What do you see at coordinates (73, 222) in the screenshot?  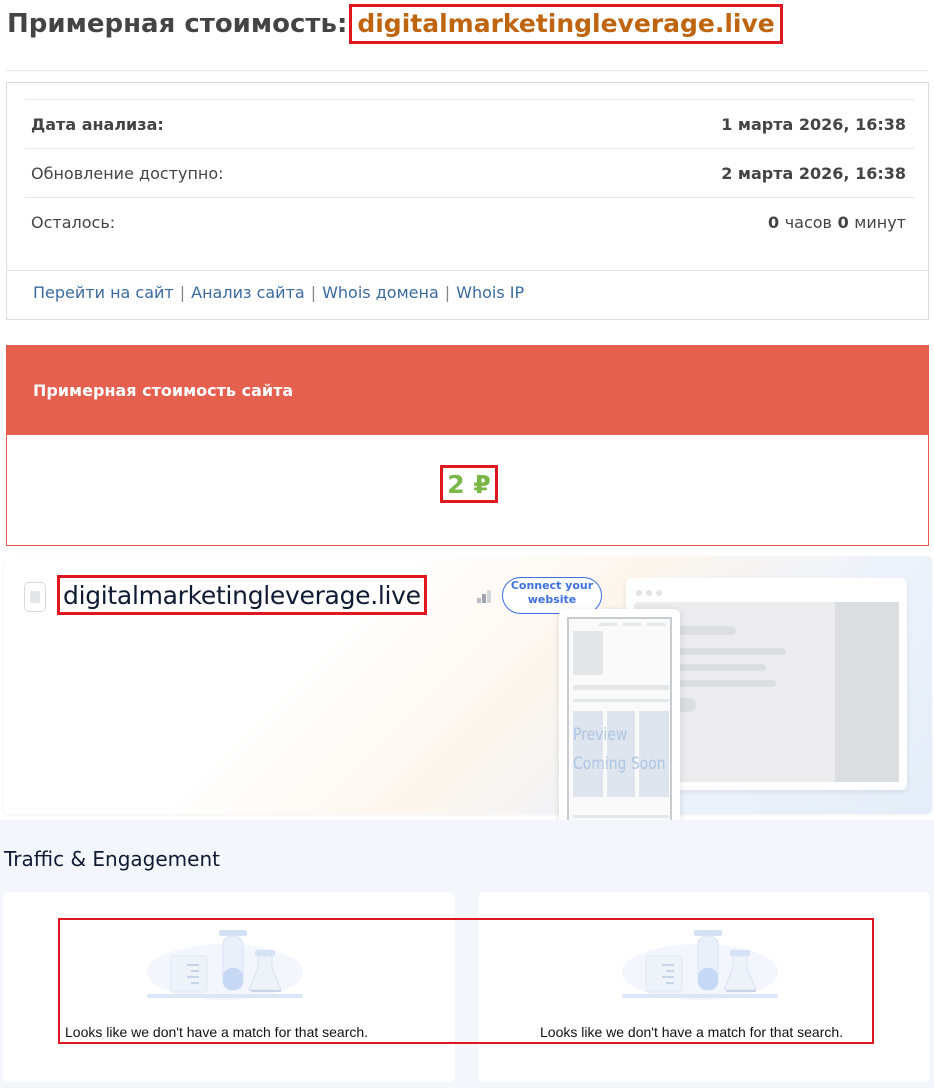 I see `remaining-time-label: Осталось:` at bounding box center [73, 222].